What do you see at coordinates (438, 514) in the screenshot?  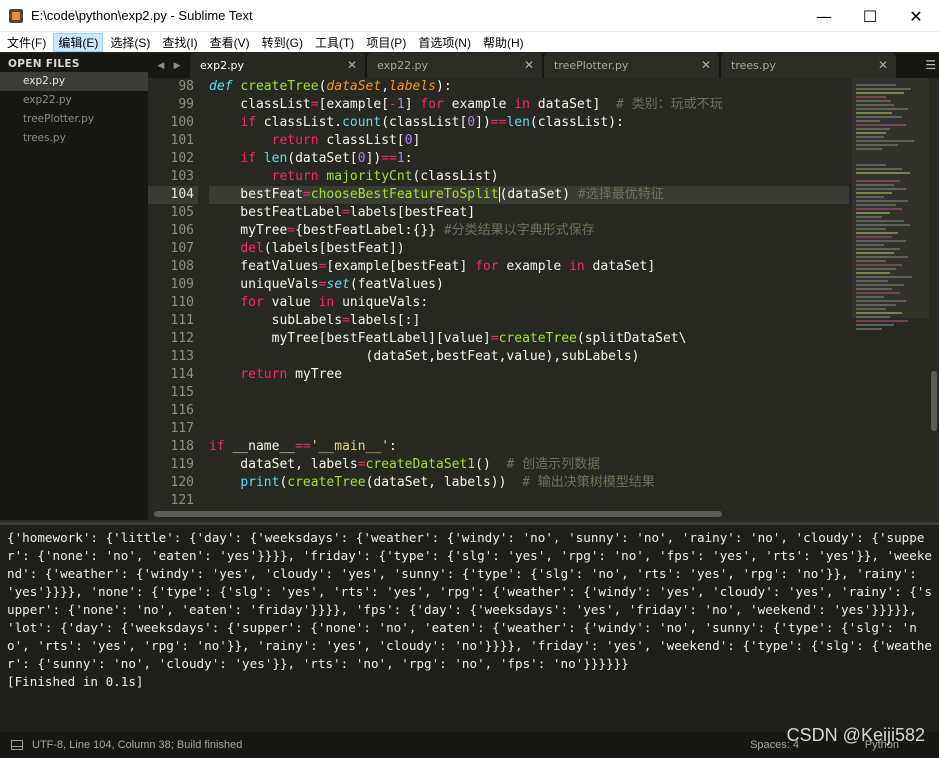 I see `horizontal-scroll-thumb` at bounding box center [438, 514].